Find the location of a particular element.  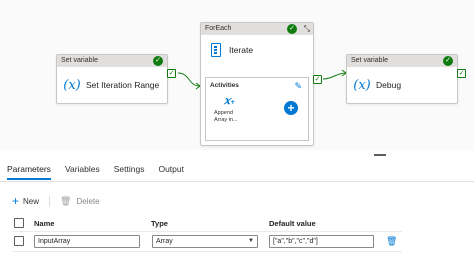

table-row: InputArray Array ▼ ["a","b","c","d"] 🗑 is located at coordinates (237, 242).